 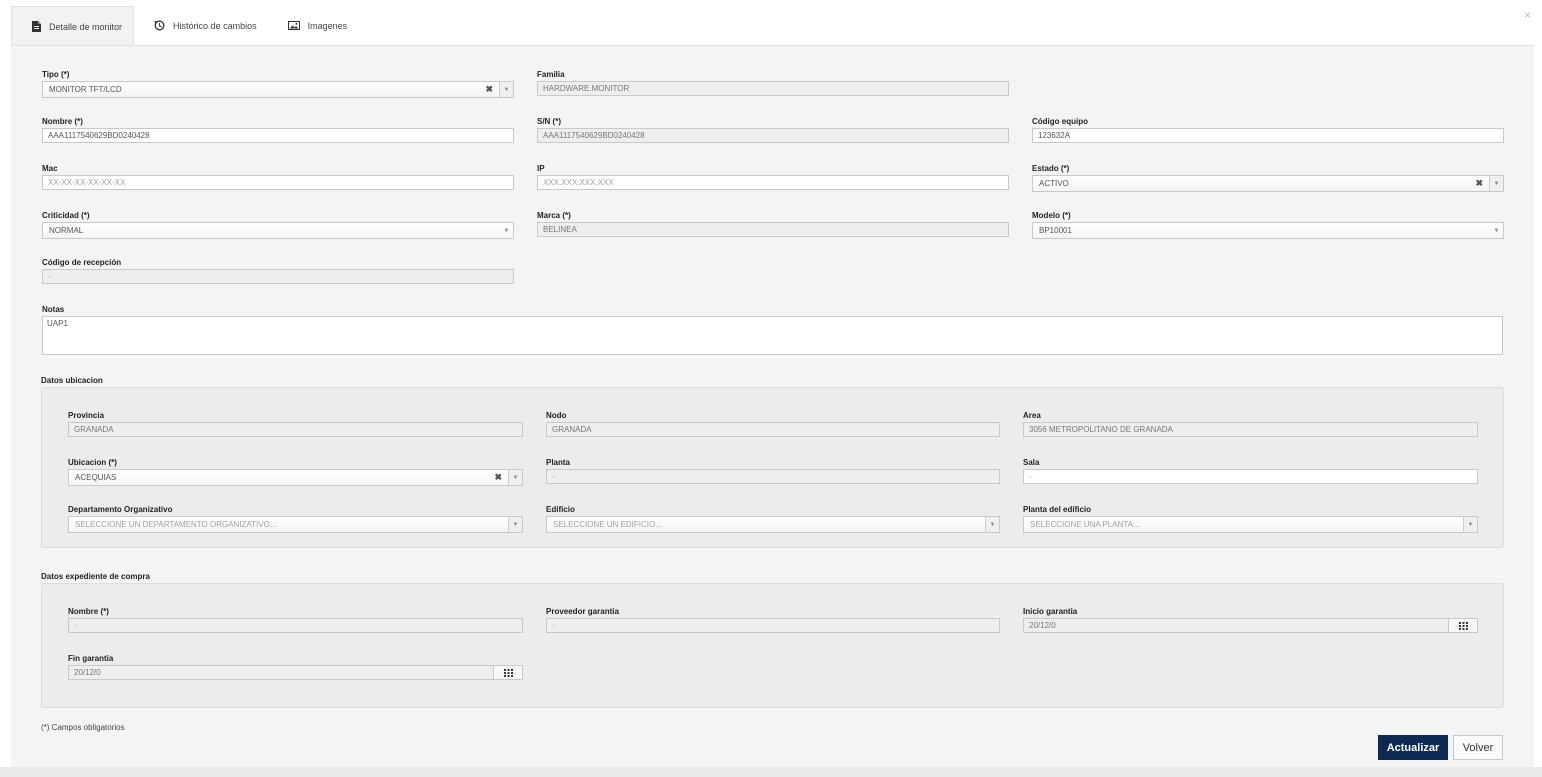 What do you see at coordinates (582, 611) in the screenshot?
I see `proveedor-label: Proveedor garantia` at bounding box center [582, 611].